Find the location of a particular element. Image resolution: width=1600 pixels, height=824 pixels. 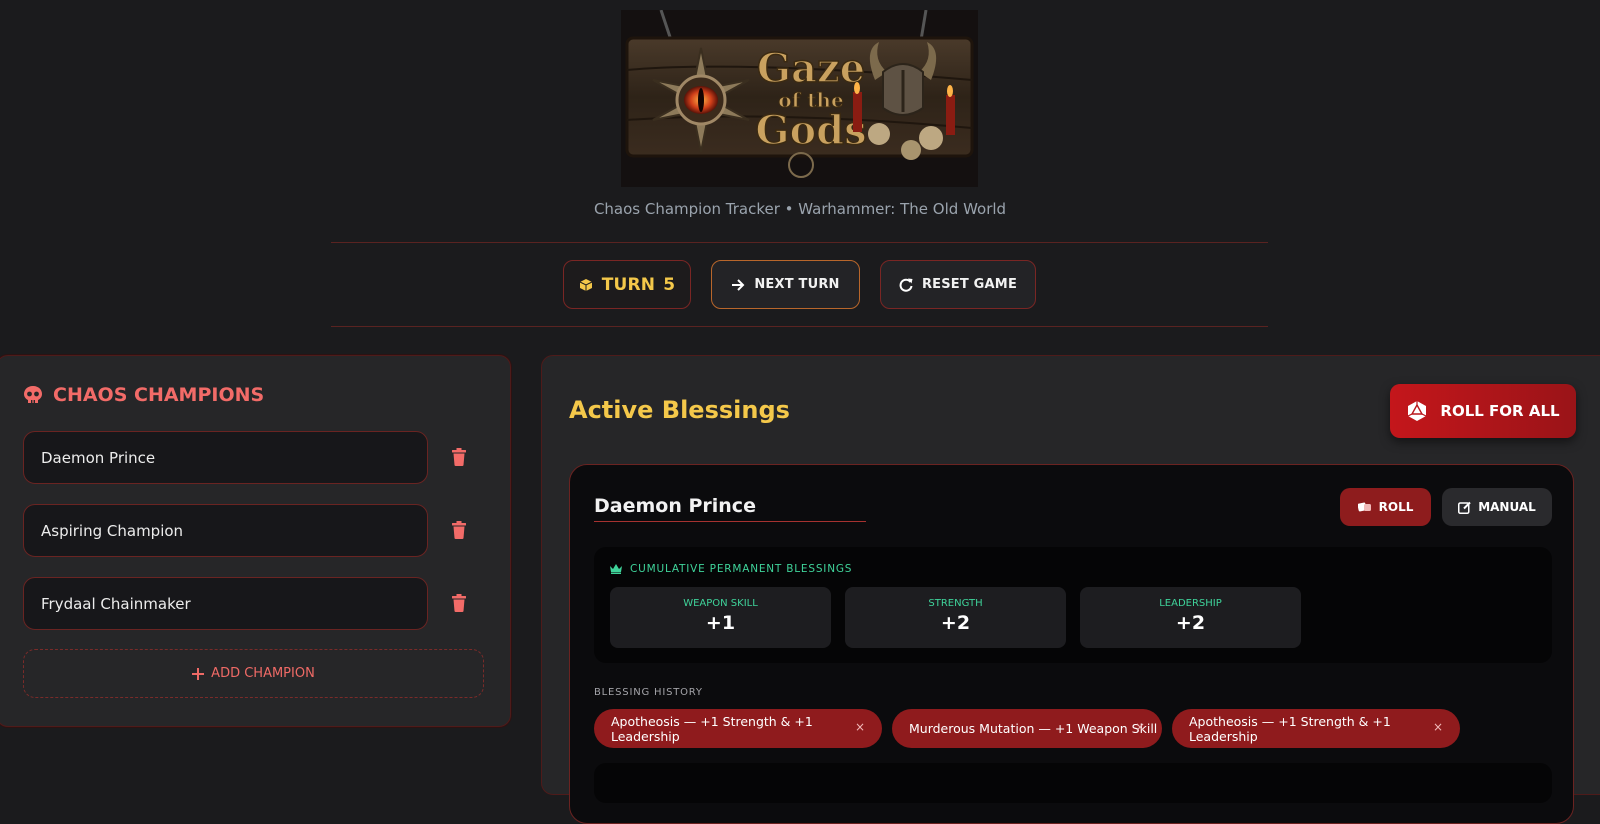

edit-icon is located at coordinates (1464, 507).